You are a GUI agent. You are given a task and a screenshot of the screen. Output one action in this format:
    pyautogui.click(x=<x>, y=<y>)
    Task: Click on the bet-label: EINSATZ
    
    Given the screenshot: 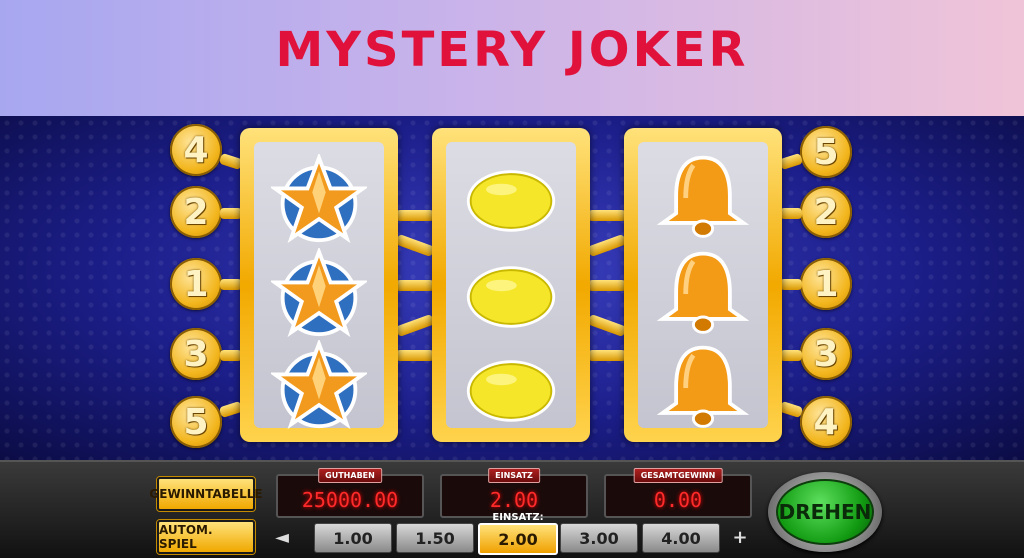 What is the action you would take?
    pyautogui.click(x=514, y=475)
    